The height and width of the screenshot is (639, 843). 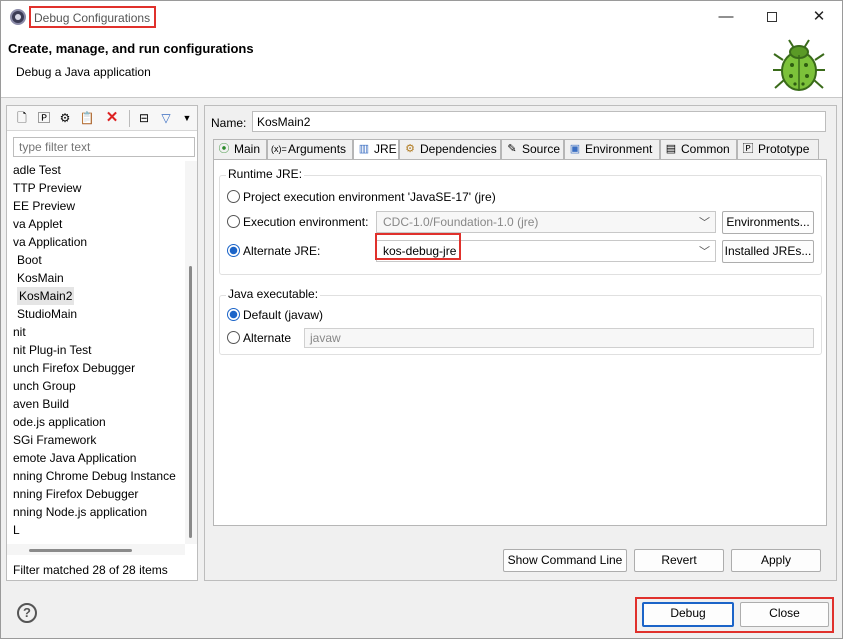 What do you see at coordinates (364, 149) in the screenshot?
I see `library-icon: ▥` at bounding box center [364, 149].